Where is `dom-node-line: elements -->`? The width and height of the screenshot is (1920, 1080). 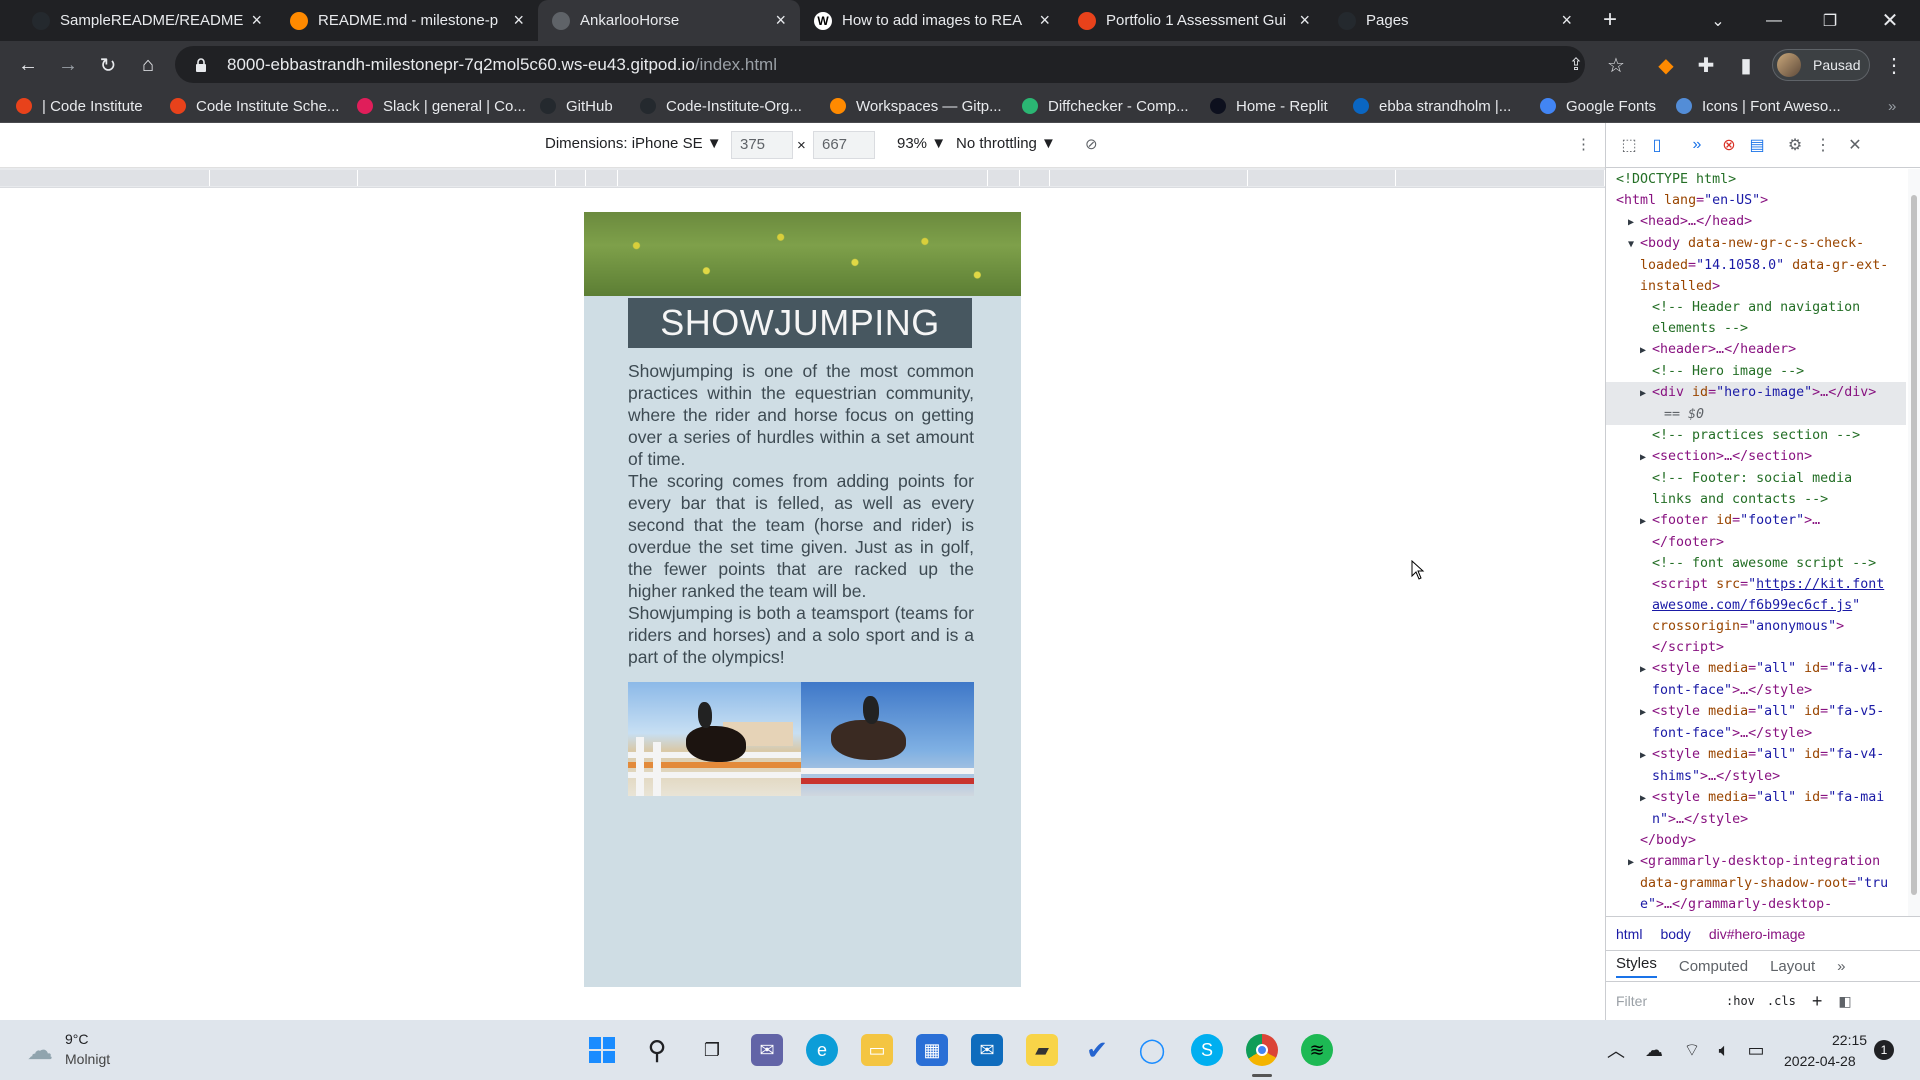
dom-node-line: elements --> is located at coordinates (1756, 328).